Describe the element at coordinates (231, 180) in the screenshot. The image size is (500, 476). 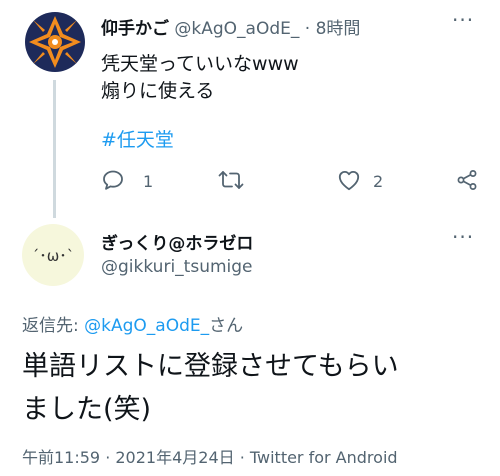
I see `retweet-icon` at that location.